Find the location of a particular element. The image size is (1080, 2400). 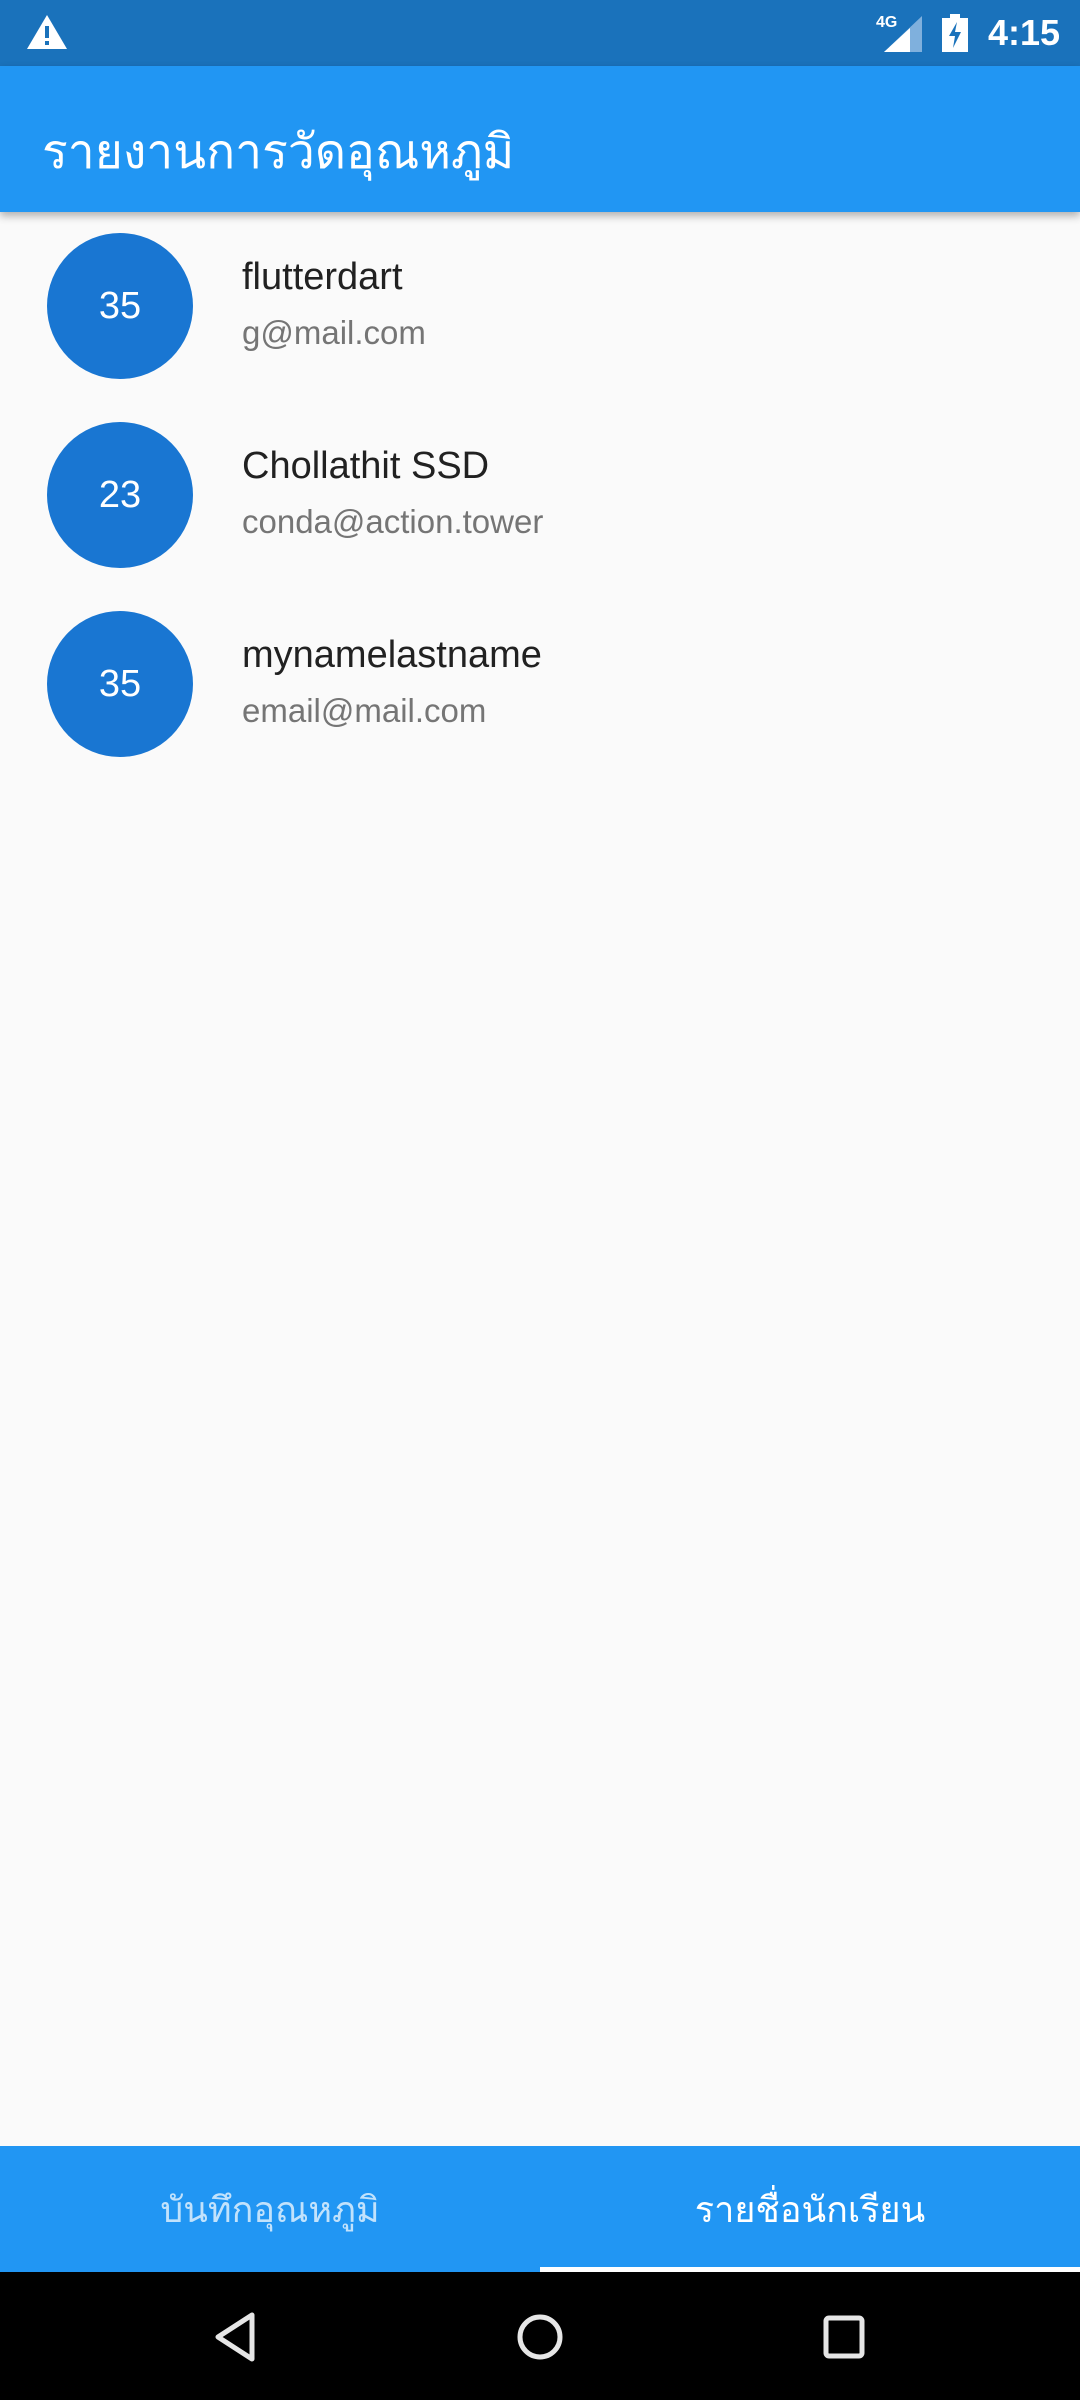

tab-student-list: รายชื่อนักเรียน is located at coordinates (810, 2209).